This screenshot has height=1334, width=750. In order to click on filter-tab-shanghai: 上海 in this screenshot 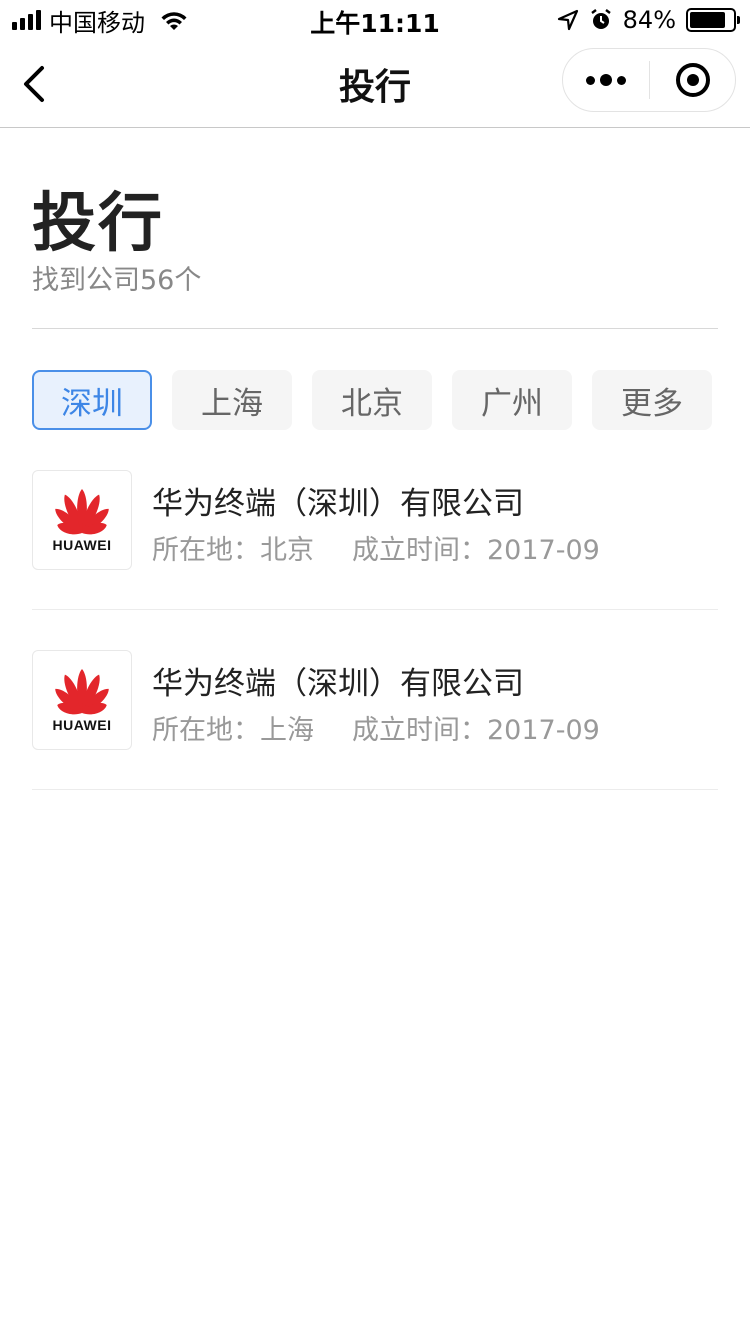, I will do `click(232, 400)`.